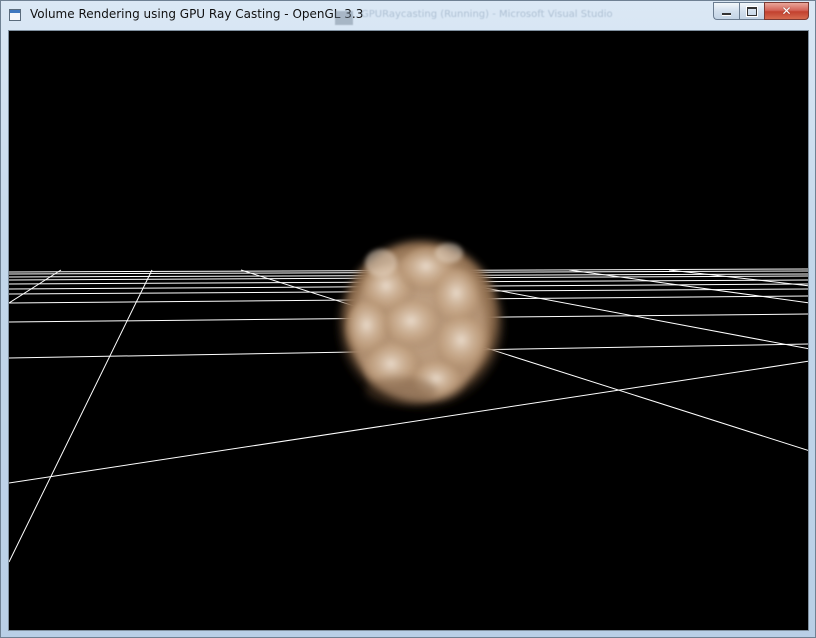  I want to click on maximize-button, so click(751, 11).